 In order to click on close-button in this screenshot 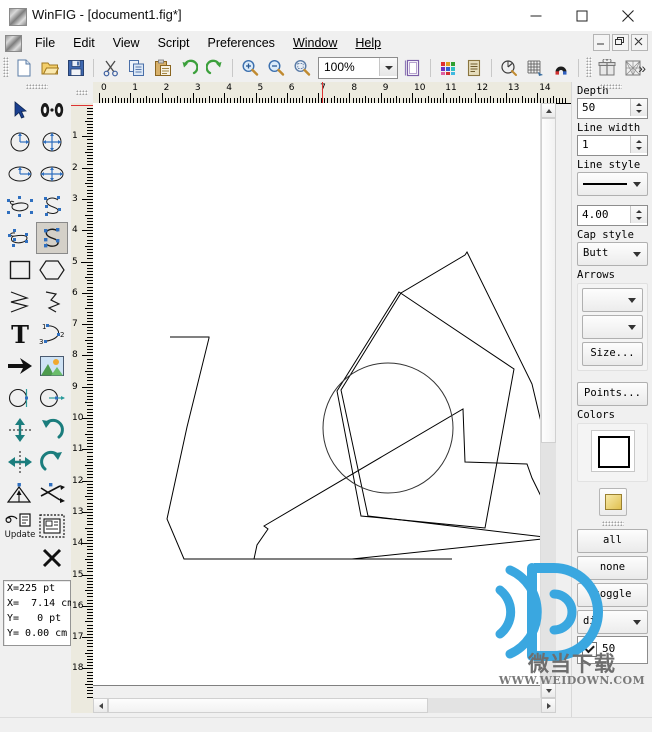, I will do `click(628, 15)`.